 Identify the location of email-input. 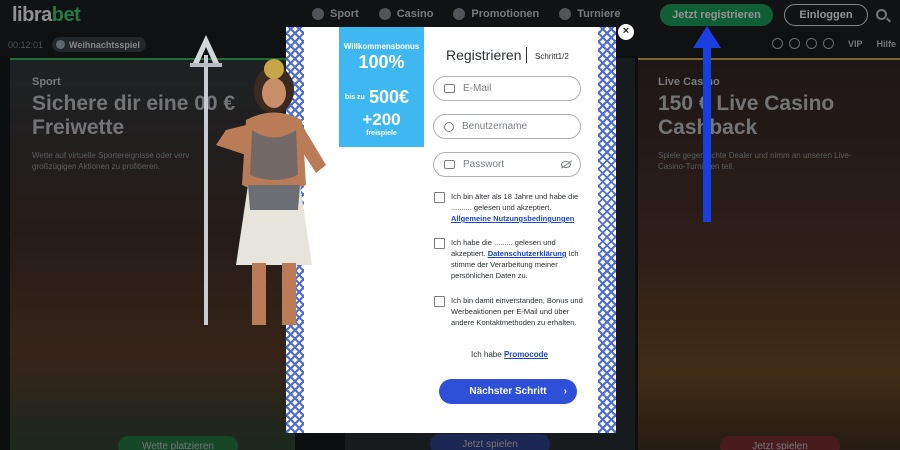
(513, 88).